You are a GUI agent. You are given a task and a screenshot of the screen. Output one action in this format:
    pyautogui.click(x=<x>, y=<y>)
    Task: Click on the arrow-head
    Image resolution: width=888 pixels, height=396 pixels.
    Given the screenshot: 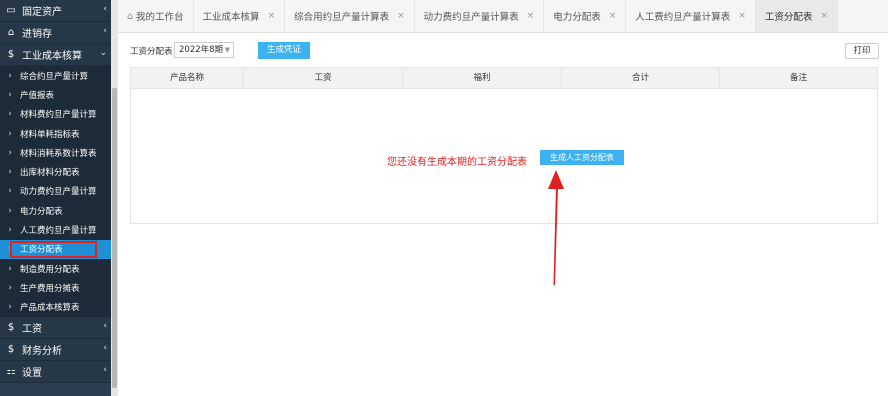 What is the action you would take?
    pyautogui.click(x=556, y=179)
    